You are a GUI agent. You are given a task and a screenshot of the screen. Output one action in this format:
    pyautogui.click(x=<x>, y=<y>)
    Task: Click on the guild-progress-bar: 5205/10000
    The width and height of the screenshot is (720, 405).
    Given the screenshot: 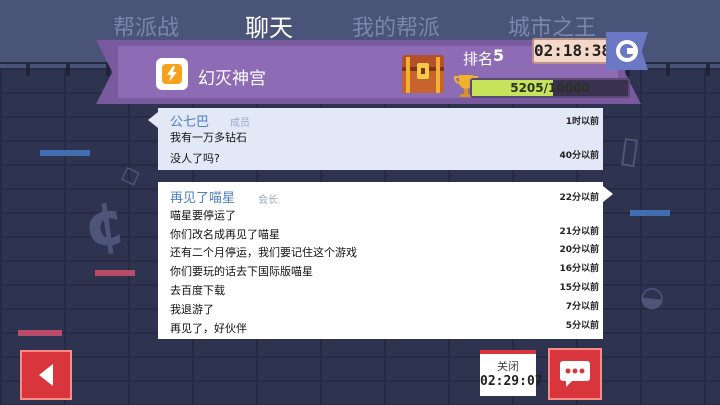 What is the action you would take?
    pyautogui.click(x=550, y=88)
    